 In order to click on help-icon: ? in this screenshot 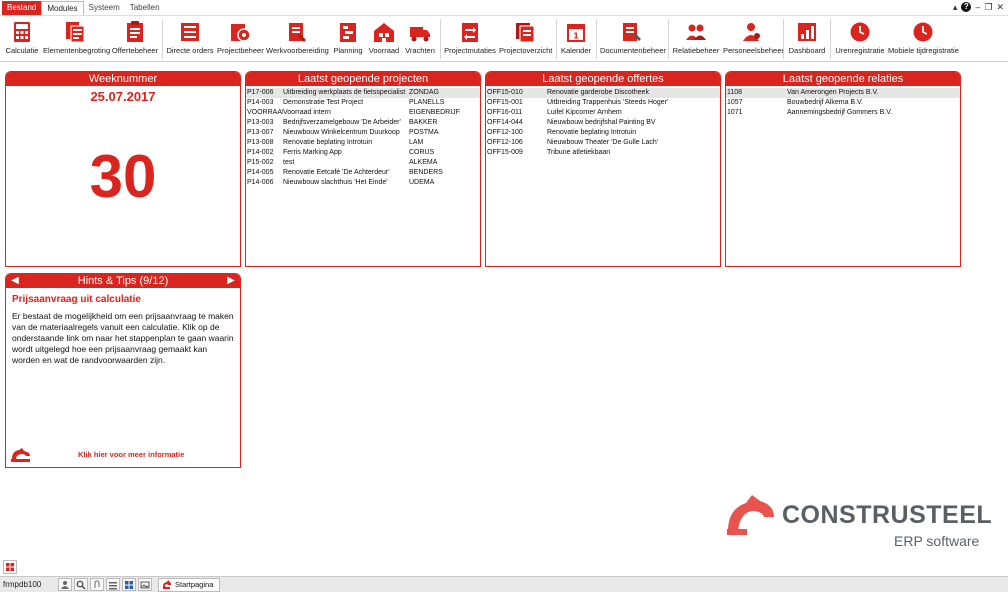, I will do `click(966, 7)`.